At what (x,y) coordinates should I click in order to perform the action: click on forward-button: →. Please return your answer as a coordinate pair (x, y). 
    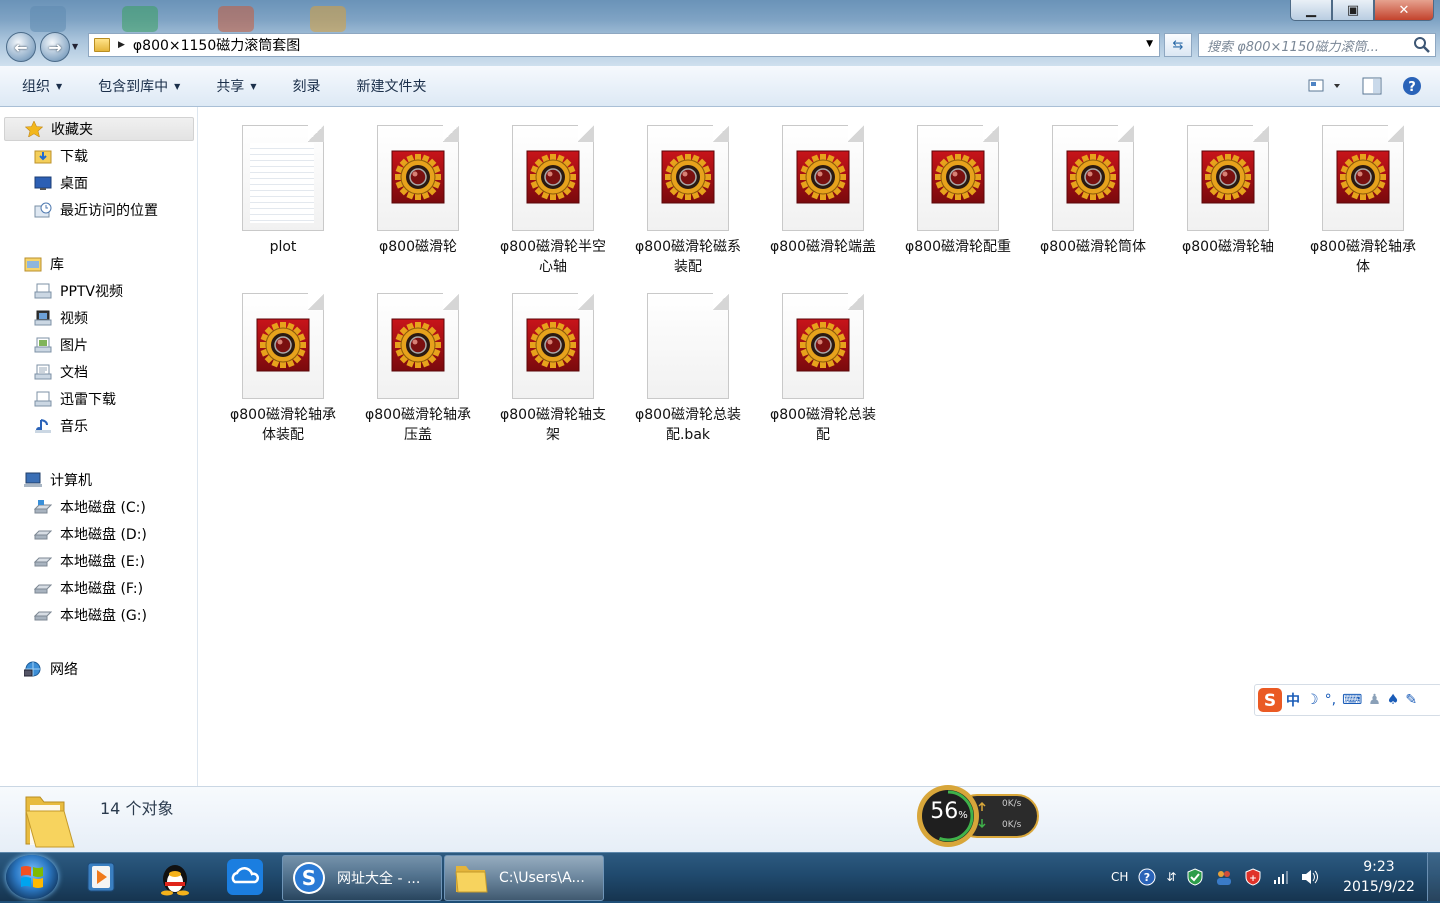
    Looking at the image, I should click on (55, 47).